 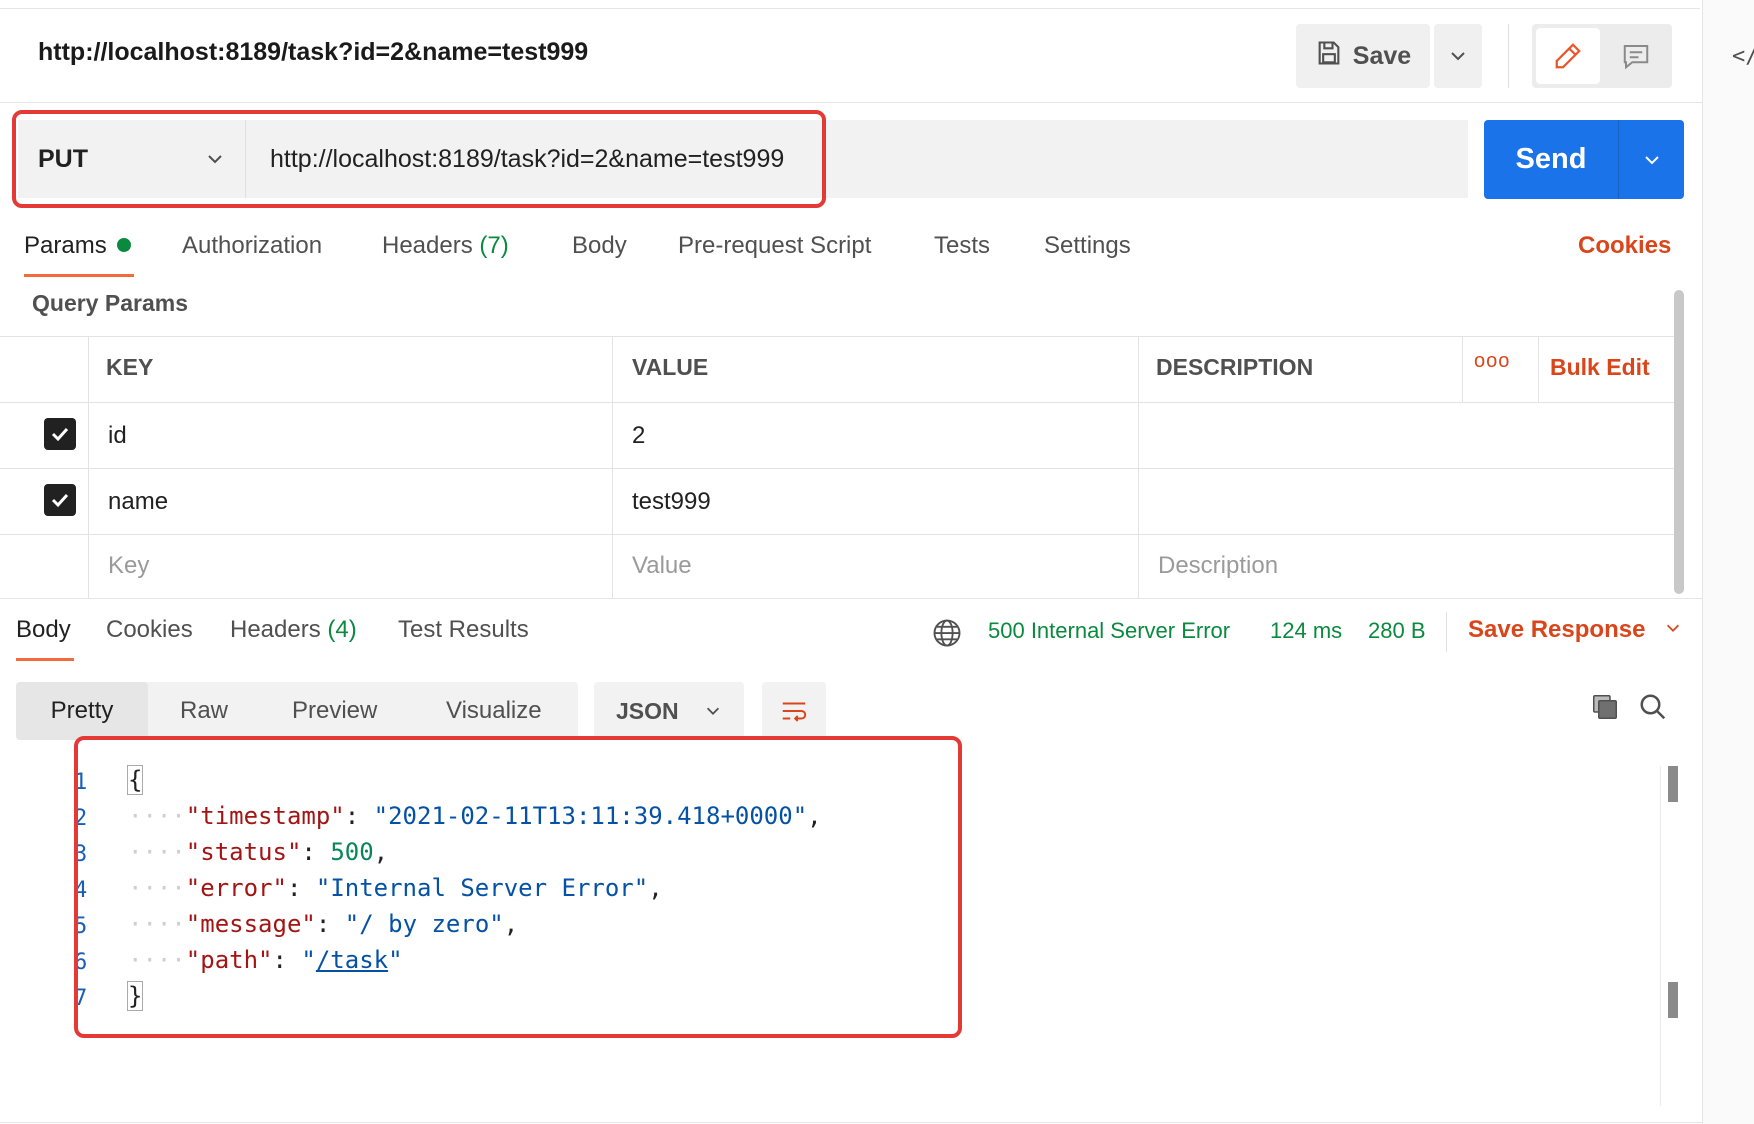 I want to click on save-dropdown-button, so click(x=1458, y=56).